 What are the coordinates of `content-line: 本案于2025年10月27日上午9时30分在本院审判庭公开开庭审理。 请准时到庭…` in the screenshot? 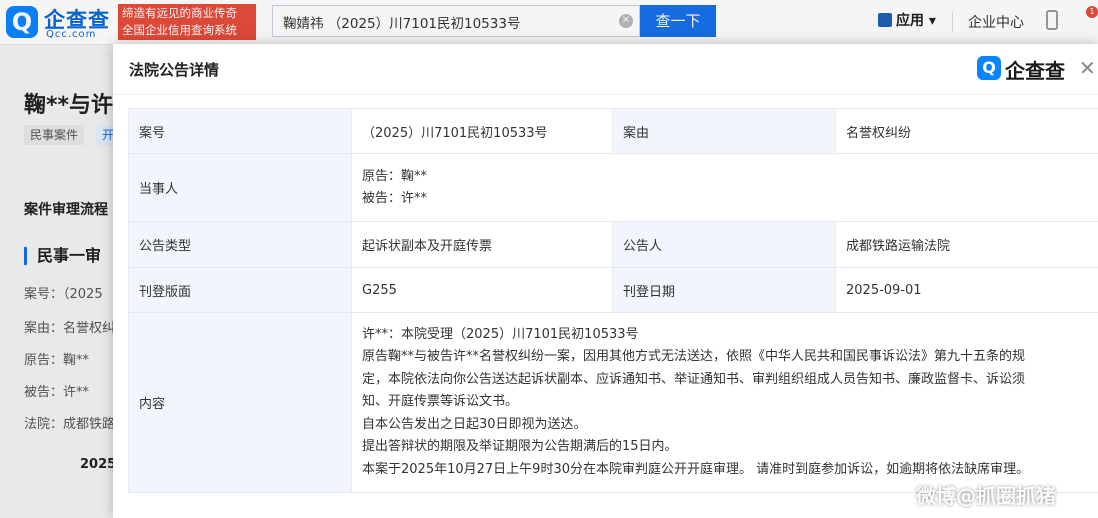 It's located at (696, 469).